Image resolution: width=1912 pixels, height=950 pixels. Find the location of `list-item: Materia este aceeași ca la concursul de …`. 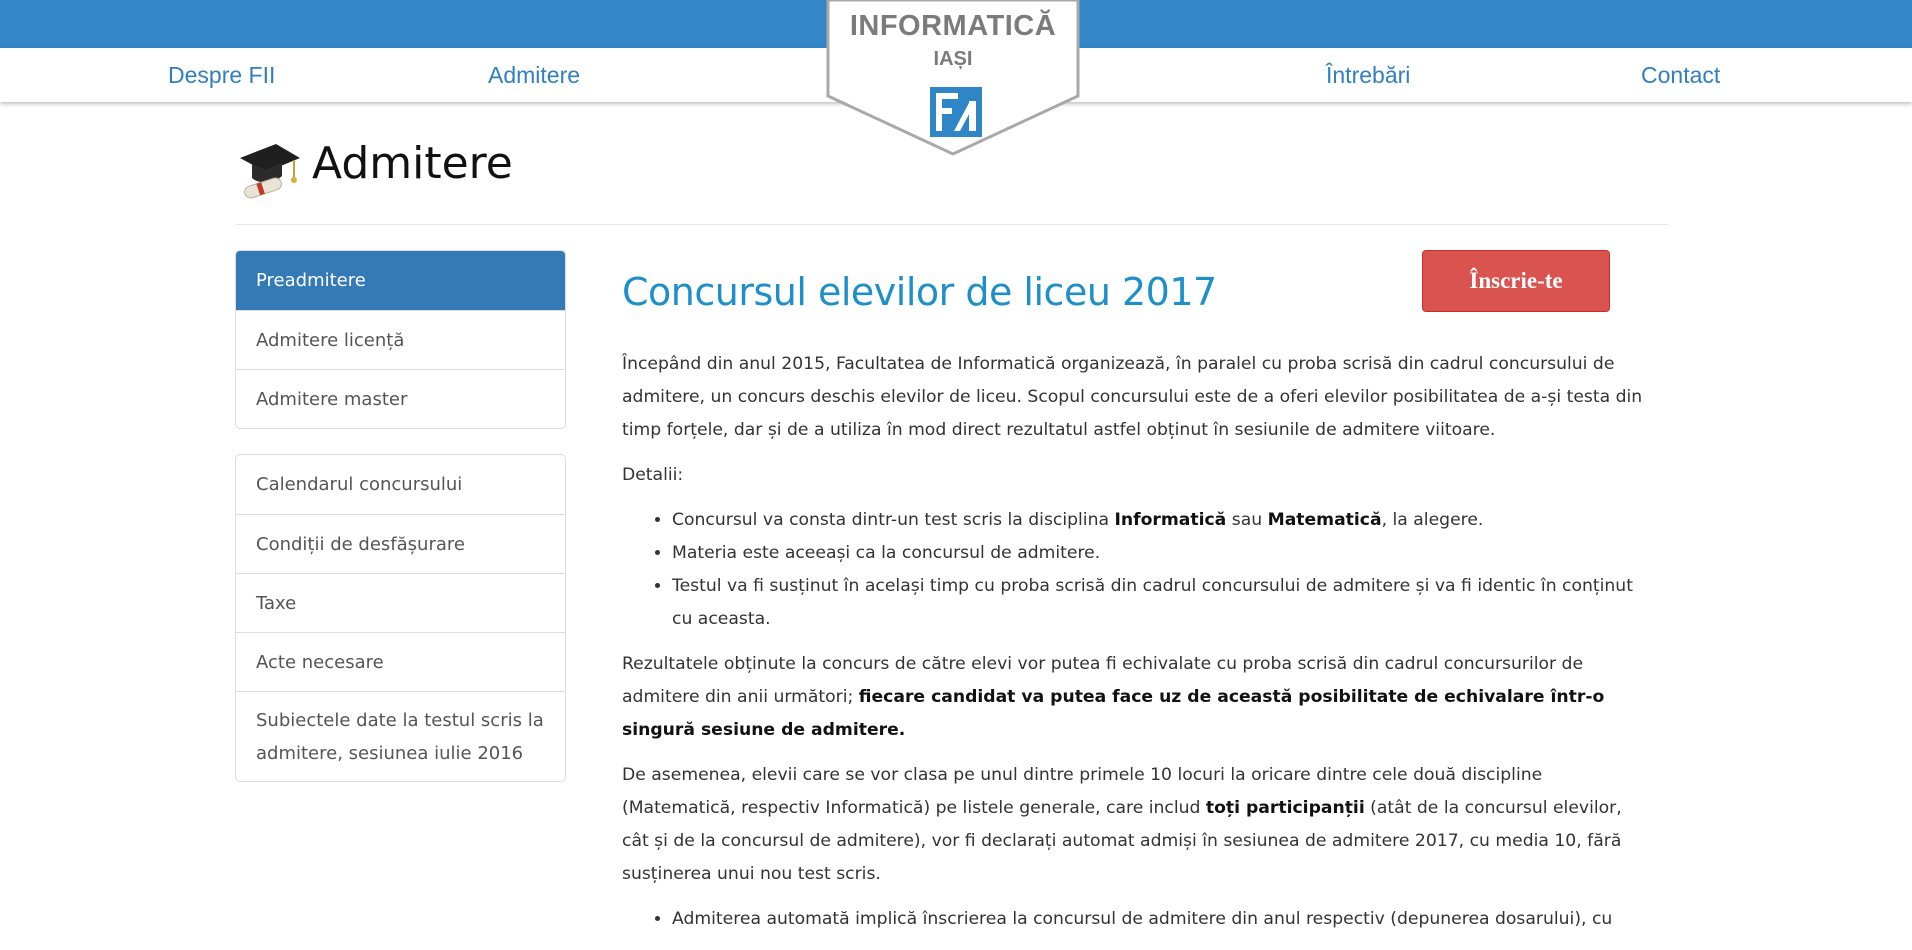

list-item: Materia este aceeași ca la concursul de … is located at coordinates (1162, 553).